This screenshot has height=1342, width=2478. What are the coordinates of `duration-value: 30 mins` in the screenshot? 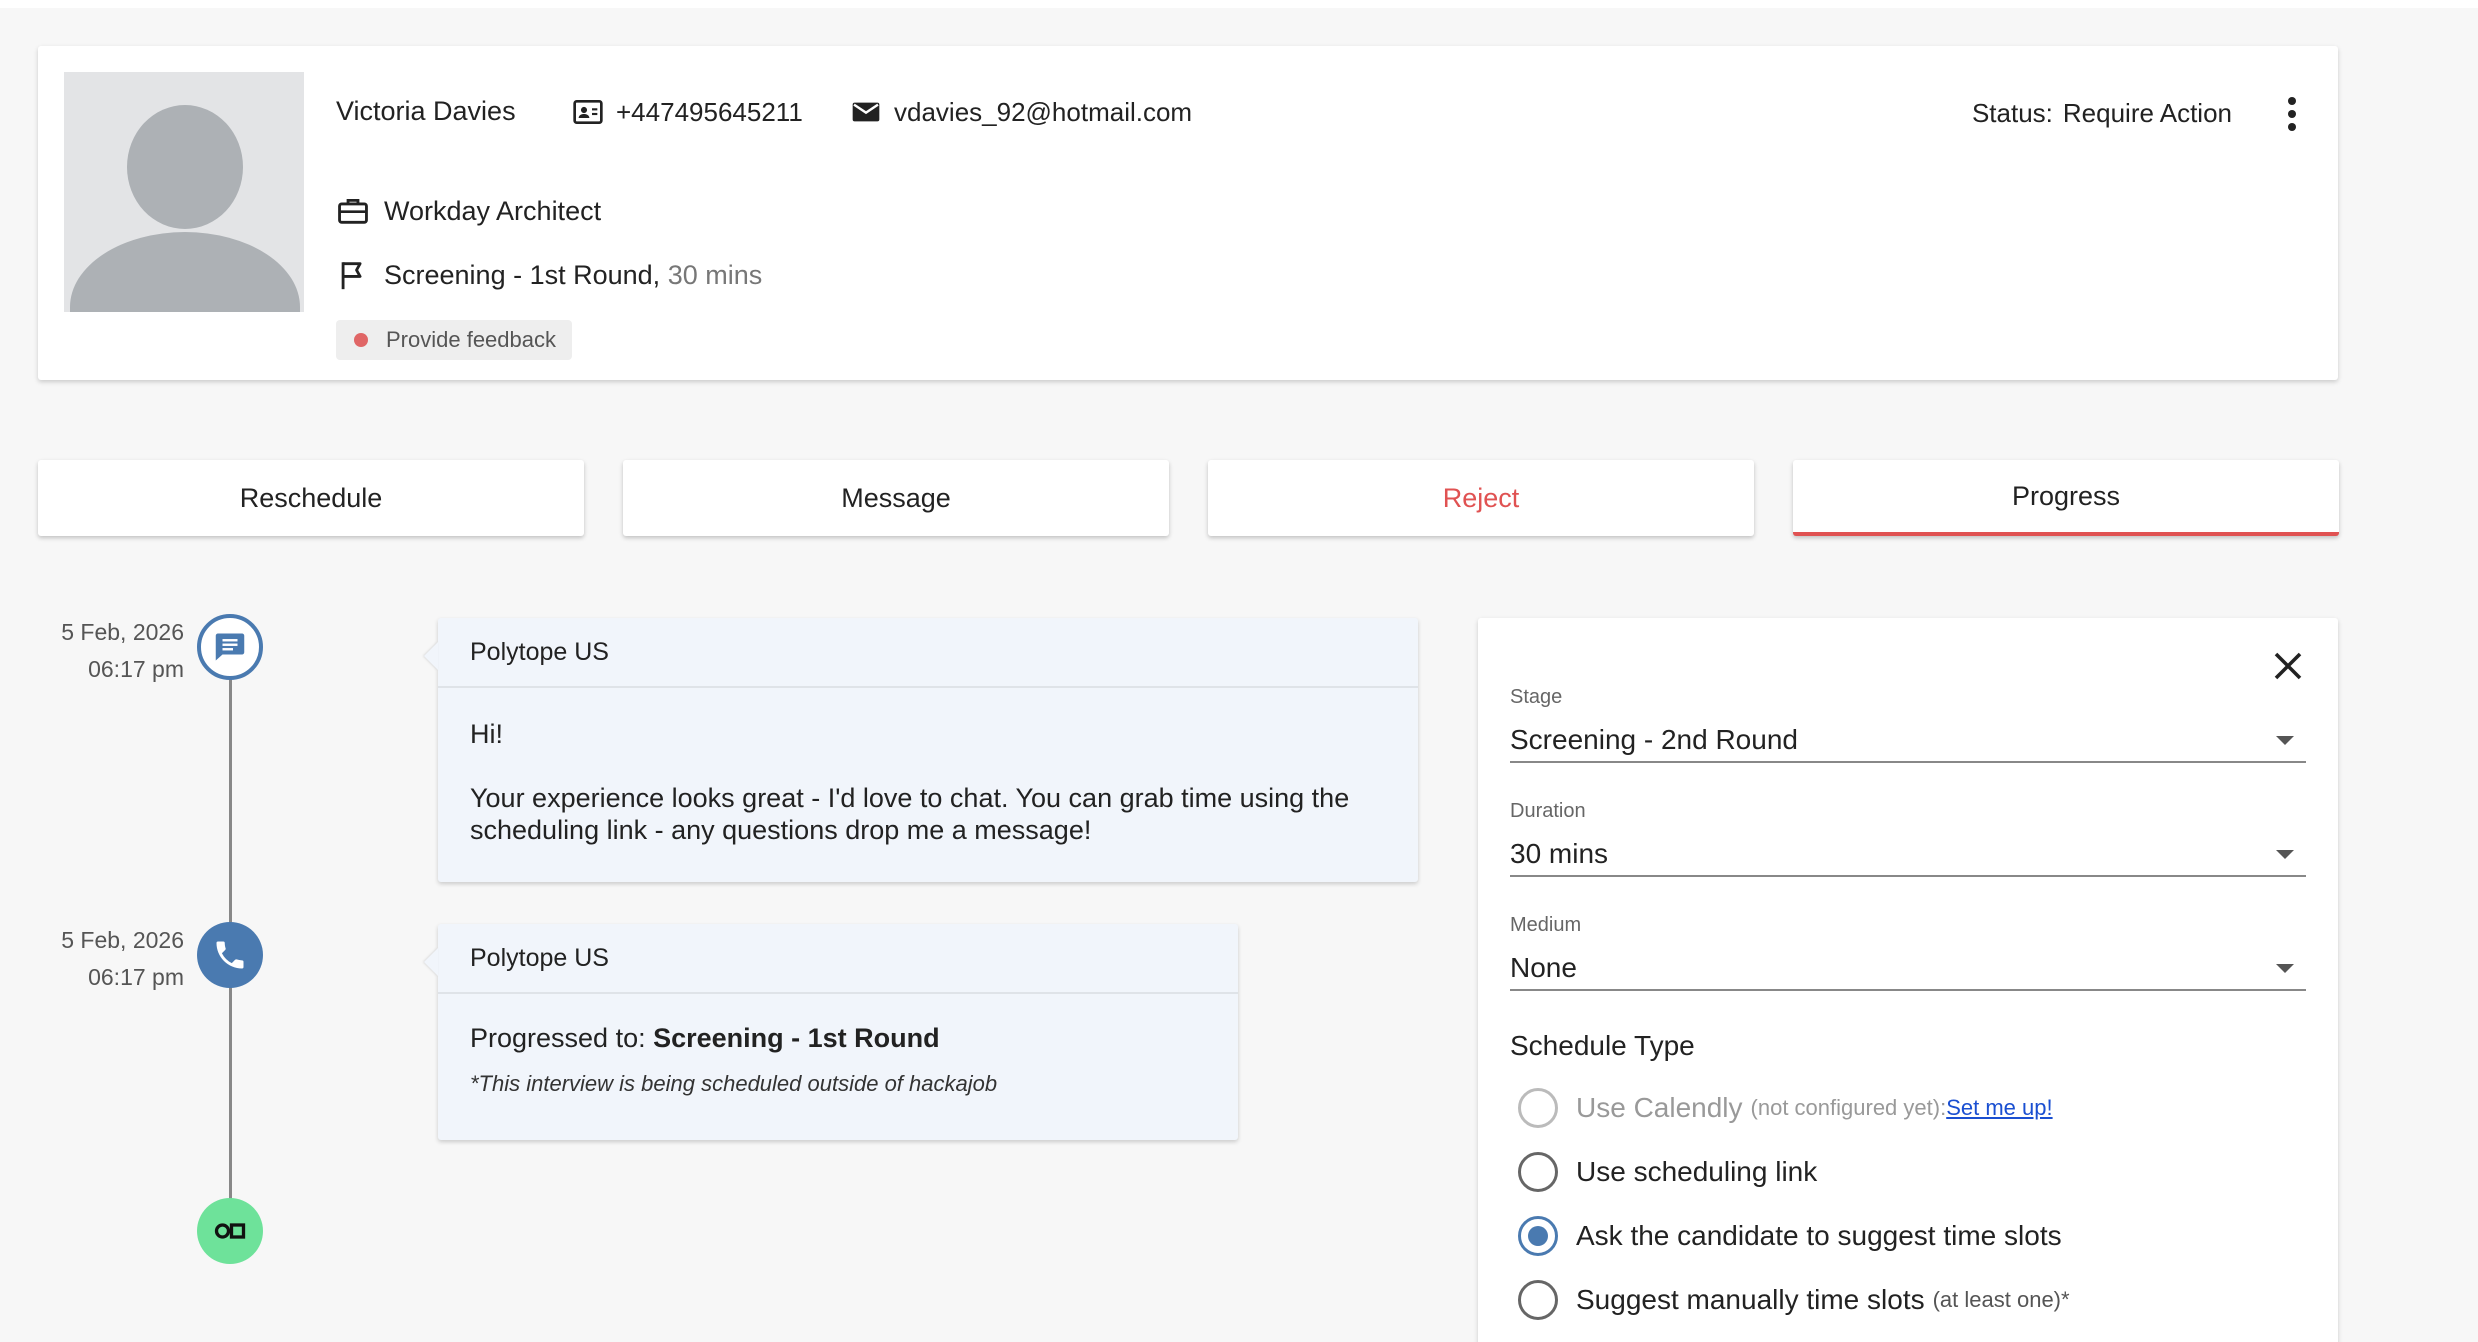 It's located at (1559, 853).